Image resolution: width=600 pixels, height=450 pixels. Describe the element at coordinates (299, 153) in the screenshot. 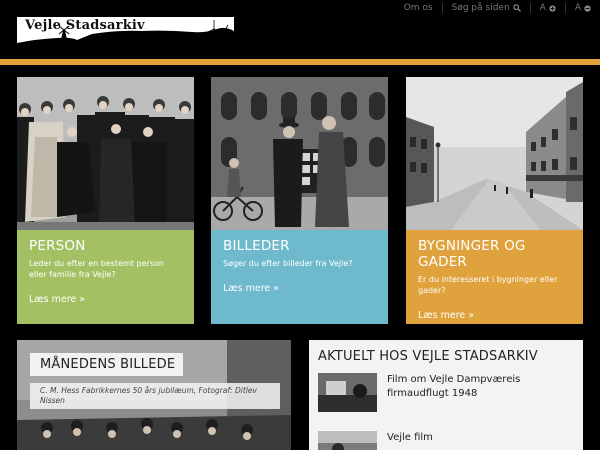

I see `billeder-photo` at that location.